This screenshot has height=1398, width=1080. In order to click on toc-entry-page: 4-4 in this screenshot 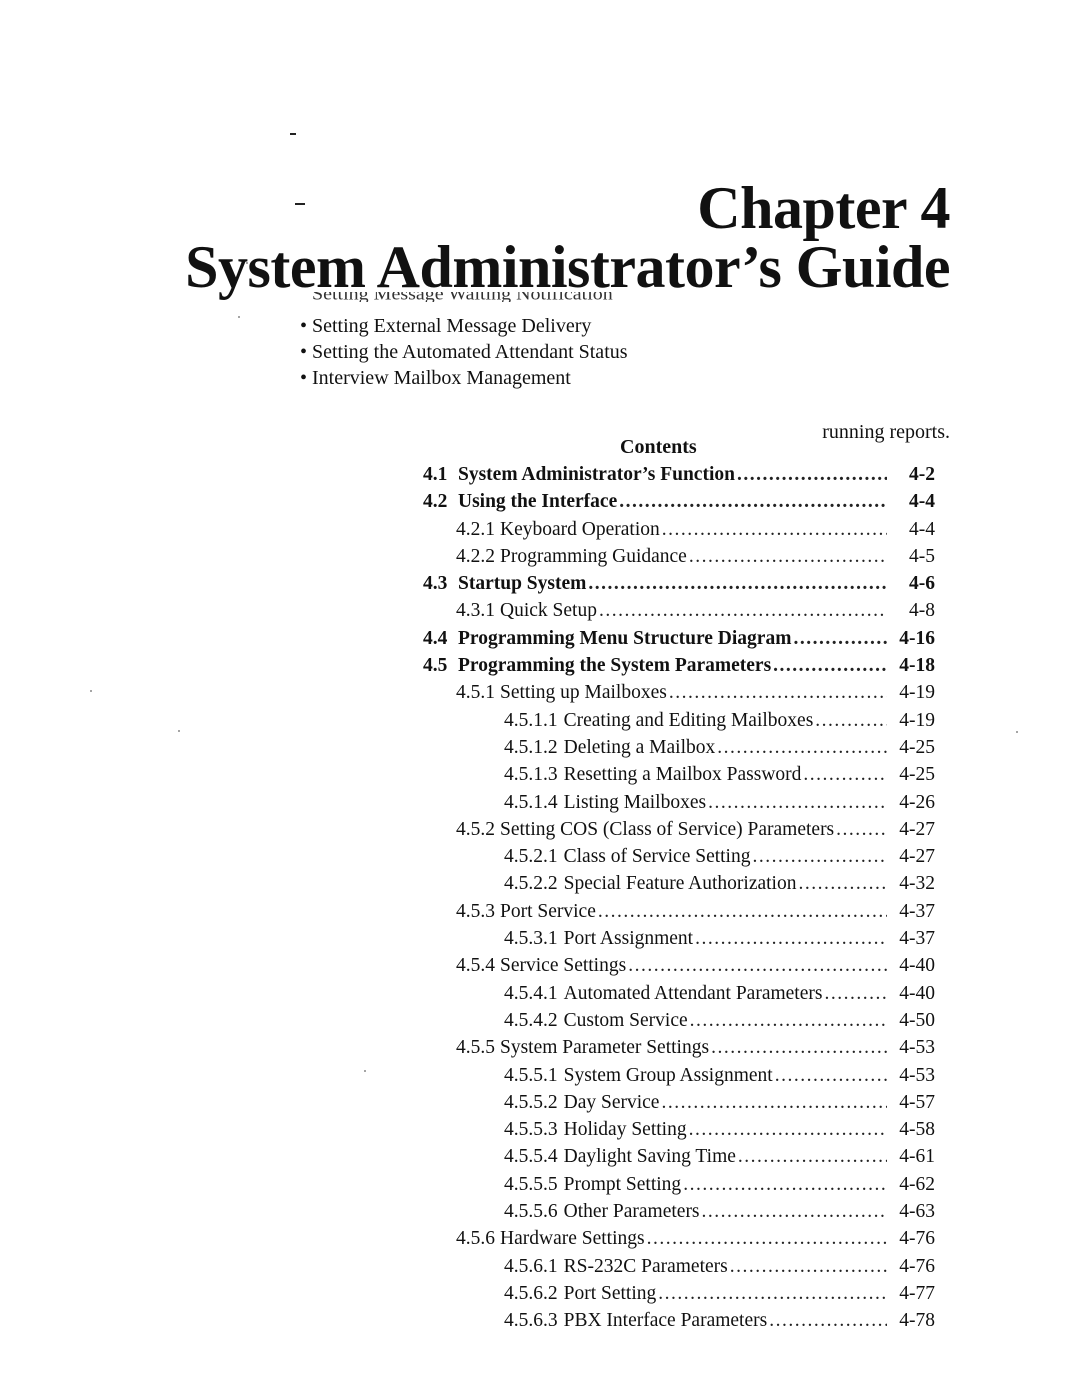, I will do `click(922, 502)`.